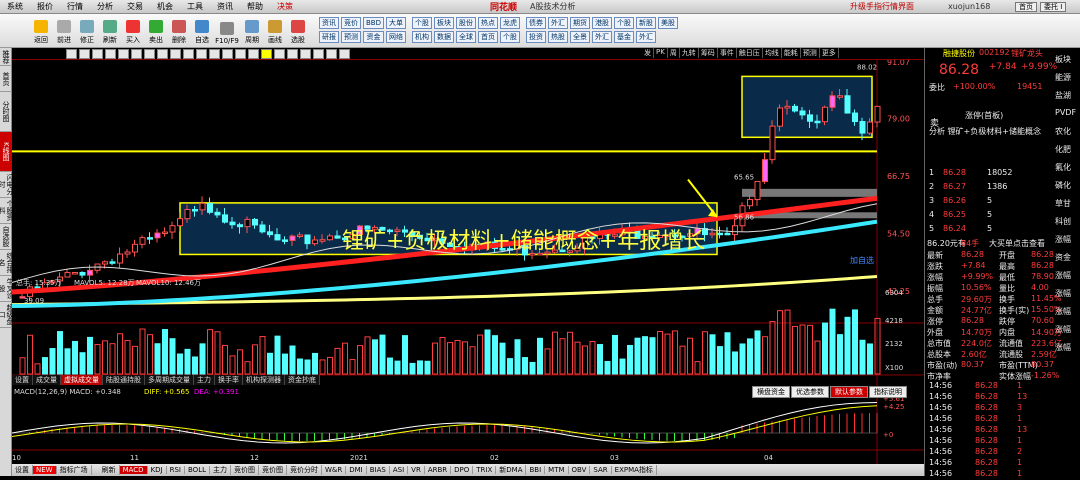 Image resolution: width=1080 pixels, height=480 pixels. What do you see at coordinates (580, 470) in the screenshot?
I see `indicator-tab-24: OBV` at bounding box center [580, 470].